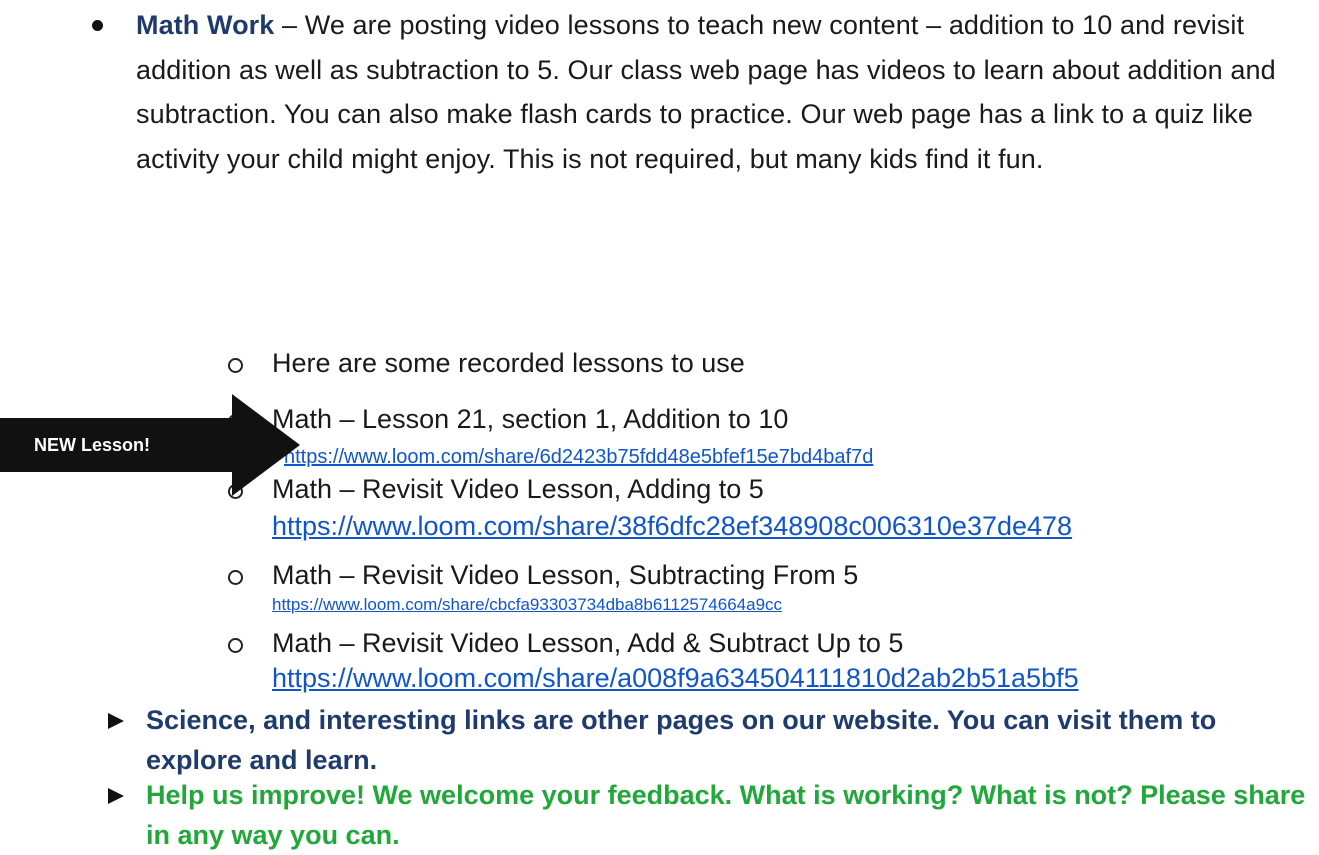 This screenshot has height=855, width=1319. What do you see at coordinates (518, 489) in the screenshot?
I see `sub-item-adding-to-5: Math – Revisit Video Lesson, Adding to 5` at bounding box center [518, 489].